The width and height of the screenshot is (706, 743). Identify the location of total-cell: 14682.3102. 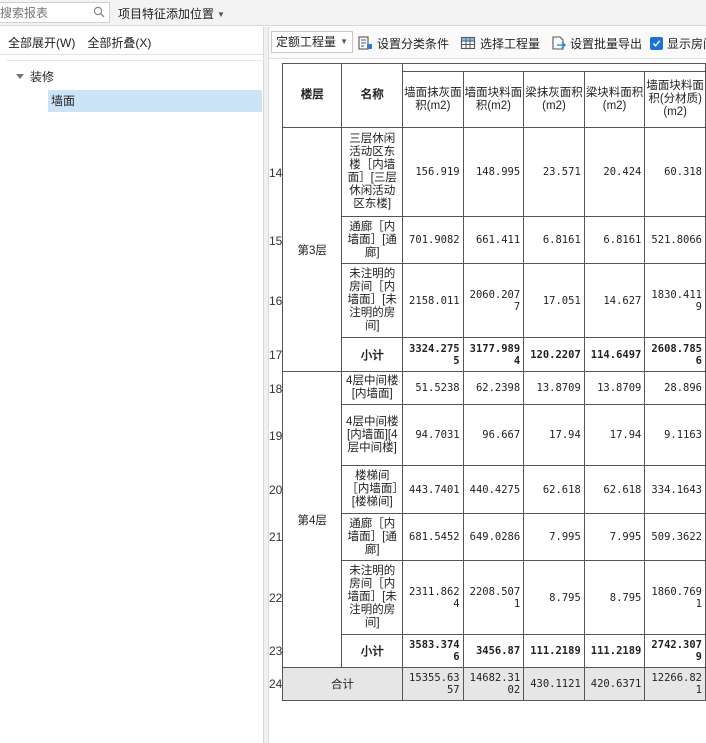
(493, 684).